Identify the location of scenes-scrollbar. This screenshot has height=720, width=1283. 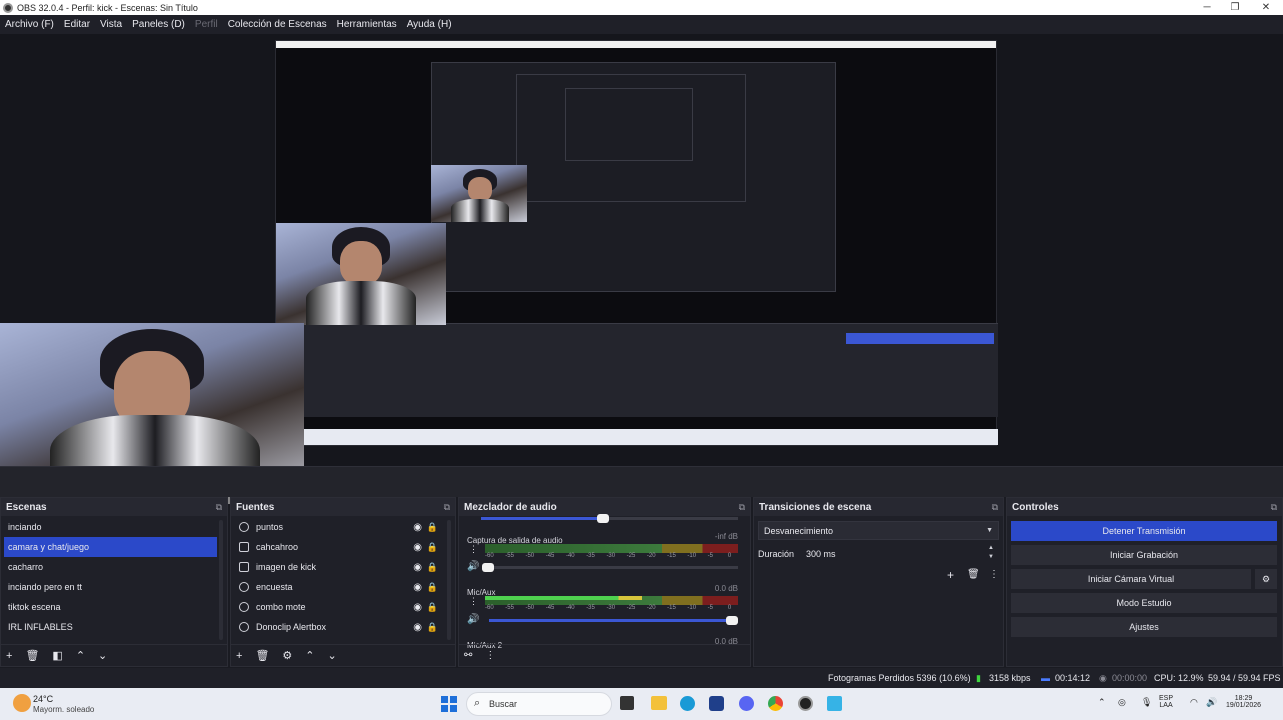
(221, 580).